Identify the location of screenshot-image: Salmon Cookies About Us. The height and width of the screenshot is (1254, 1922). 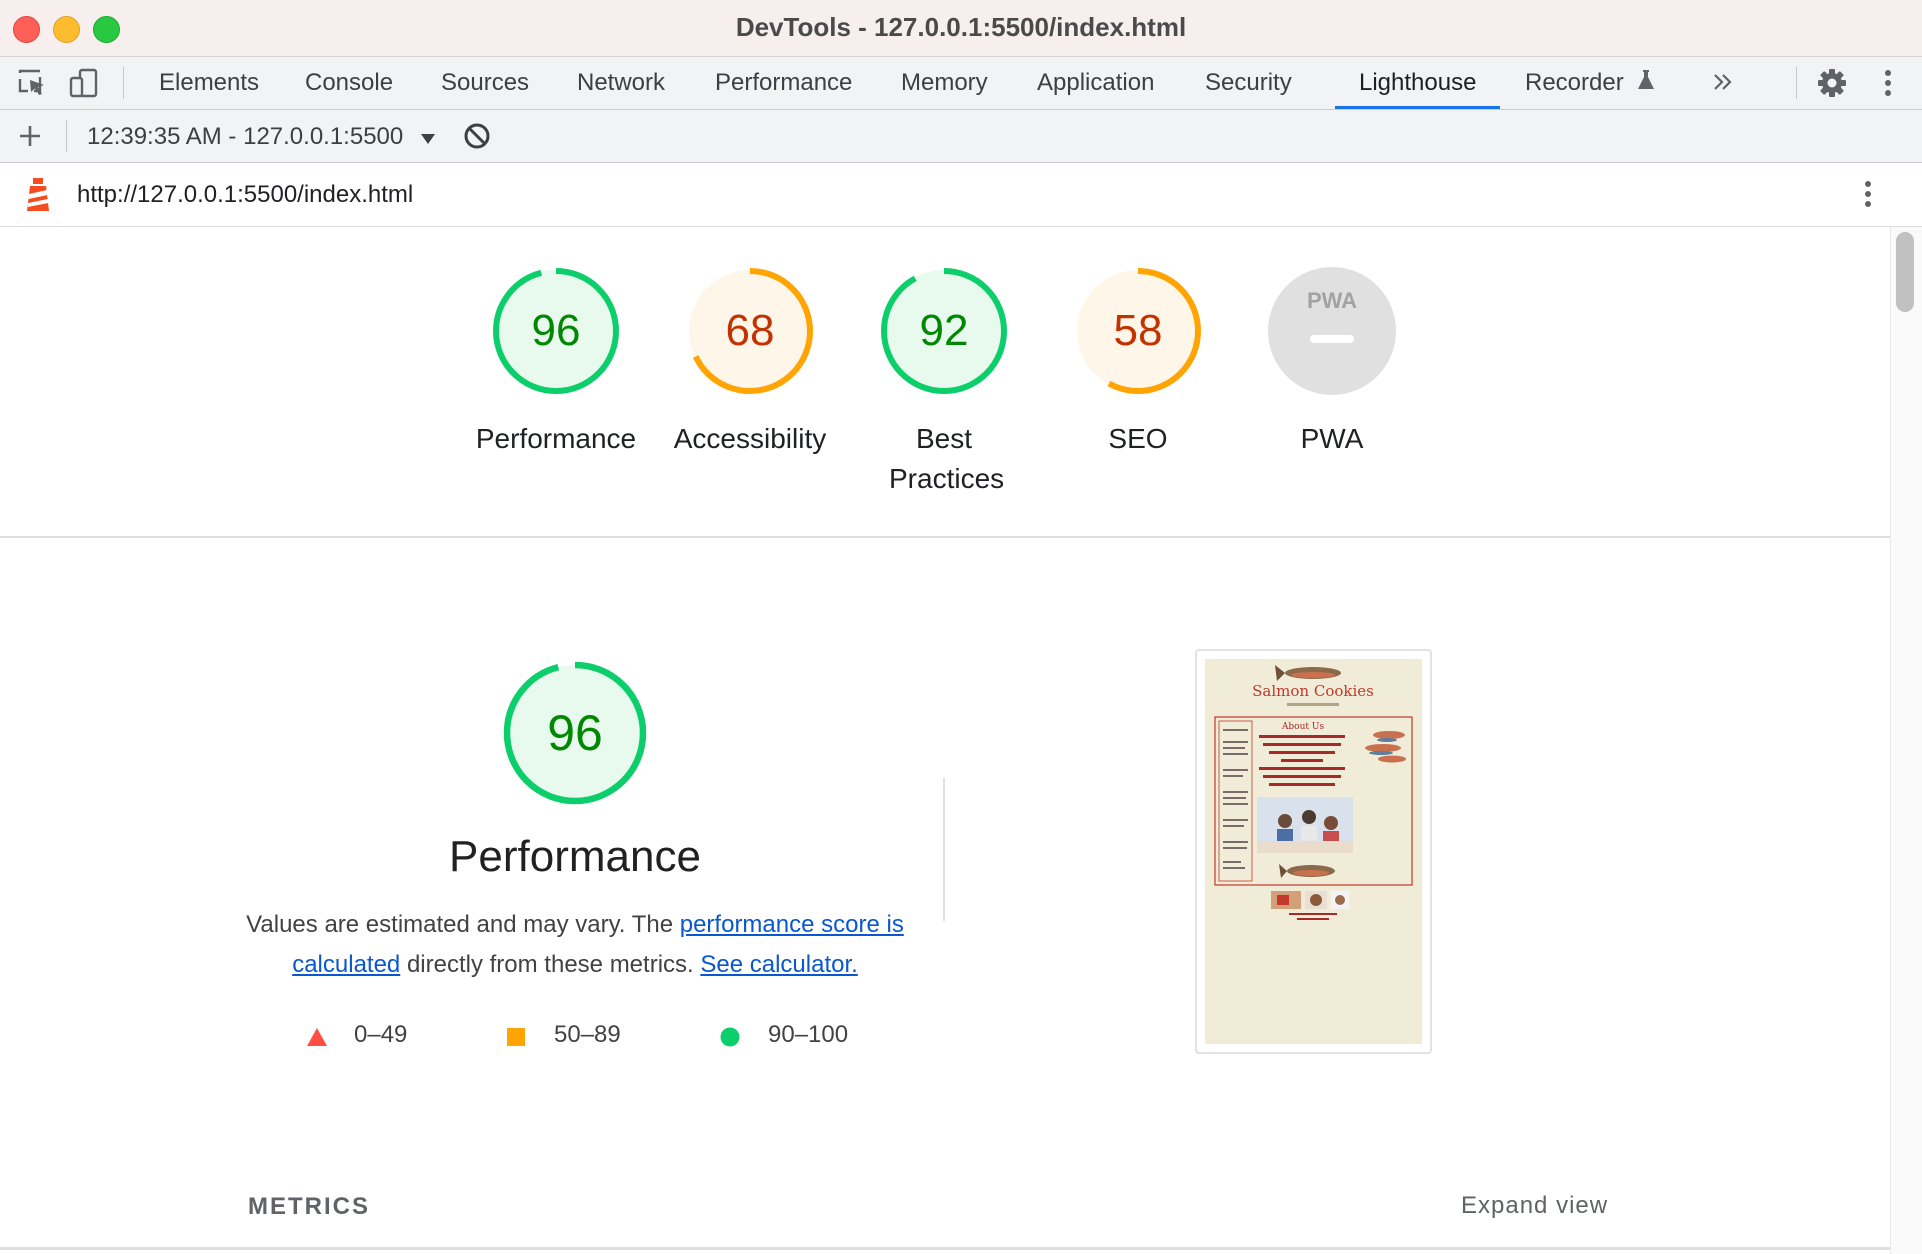
(1313, 851).